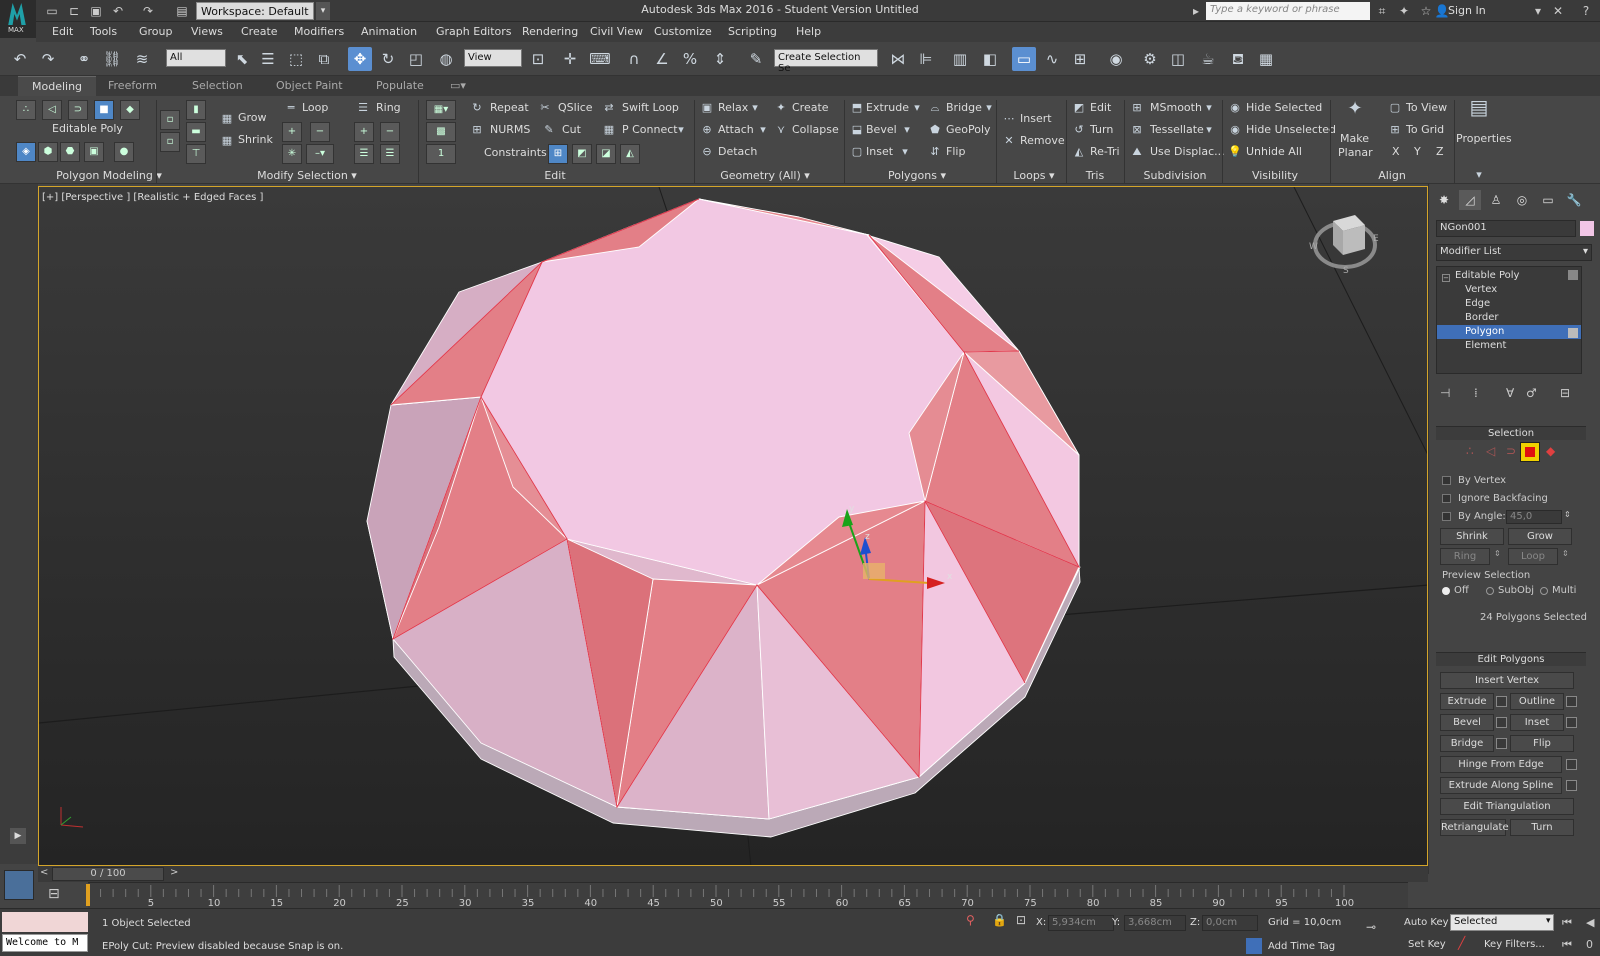  I want to click on grow-button: Grow, so click(252, 117).